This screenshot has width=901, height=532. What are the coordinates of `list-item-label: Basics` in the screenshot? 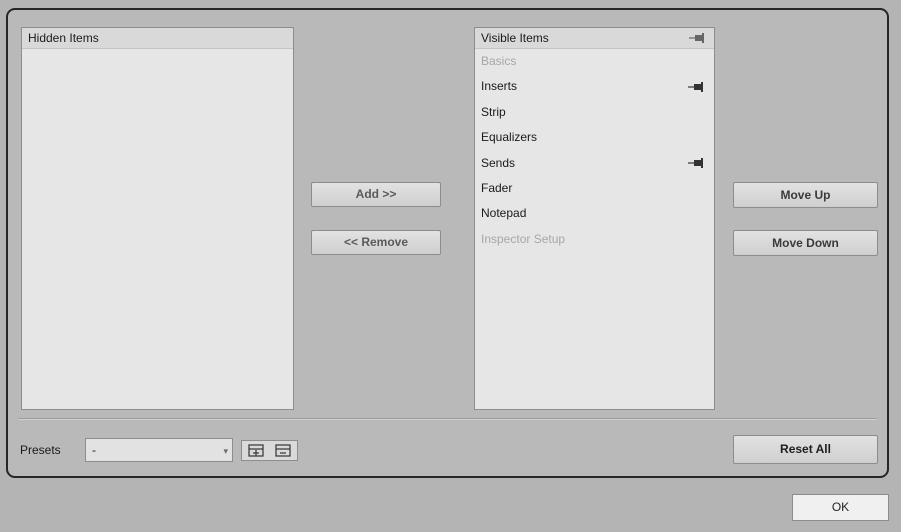 It's located at (499, 61).